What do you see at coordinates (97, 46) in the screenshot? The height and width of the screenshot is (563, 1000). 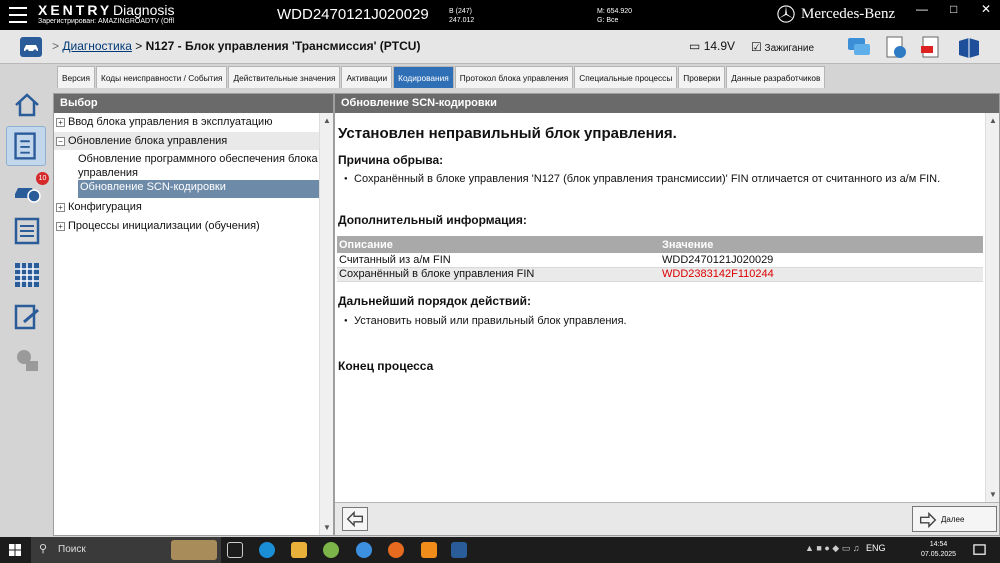 I see `breadcrumb-link-diagnosis: Диагностика` at bounding box center [97, 46].